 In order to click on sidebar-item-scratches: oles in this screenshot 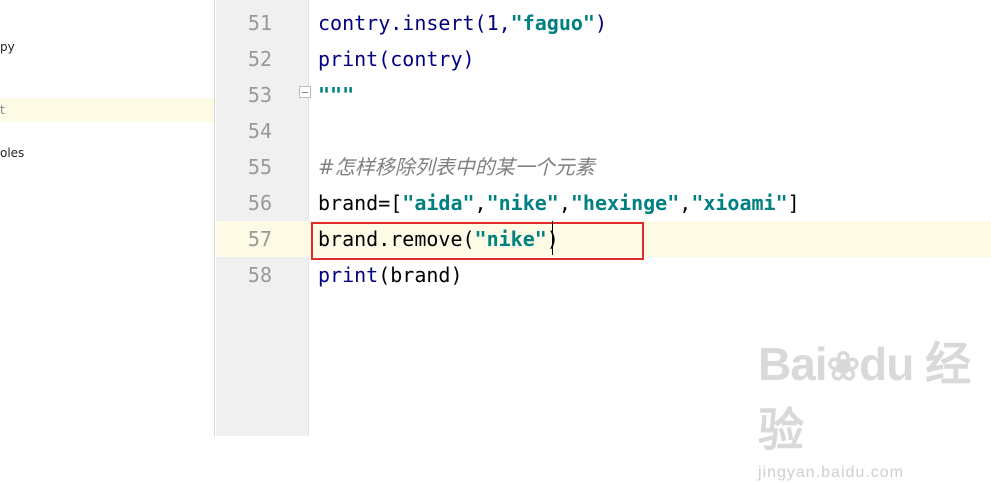, I will do `click(107, 153)`.